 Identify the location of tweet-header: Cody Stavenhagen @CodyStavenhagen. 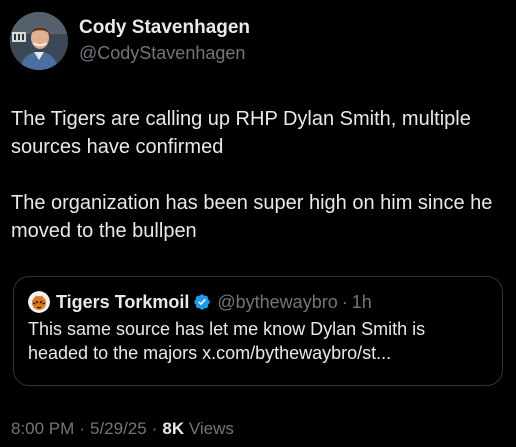
(130, 41).